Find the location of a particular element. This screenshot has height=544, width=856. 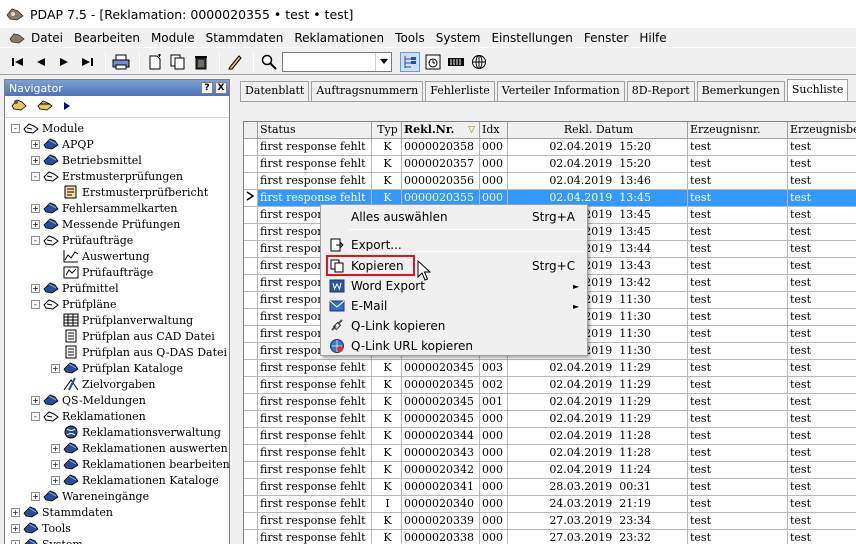

tab-verteiler-information: Verteiler Information is located at coordinates (560, 91).